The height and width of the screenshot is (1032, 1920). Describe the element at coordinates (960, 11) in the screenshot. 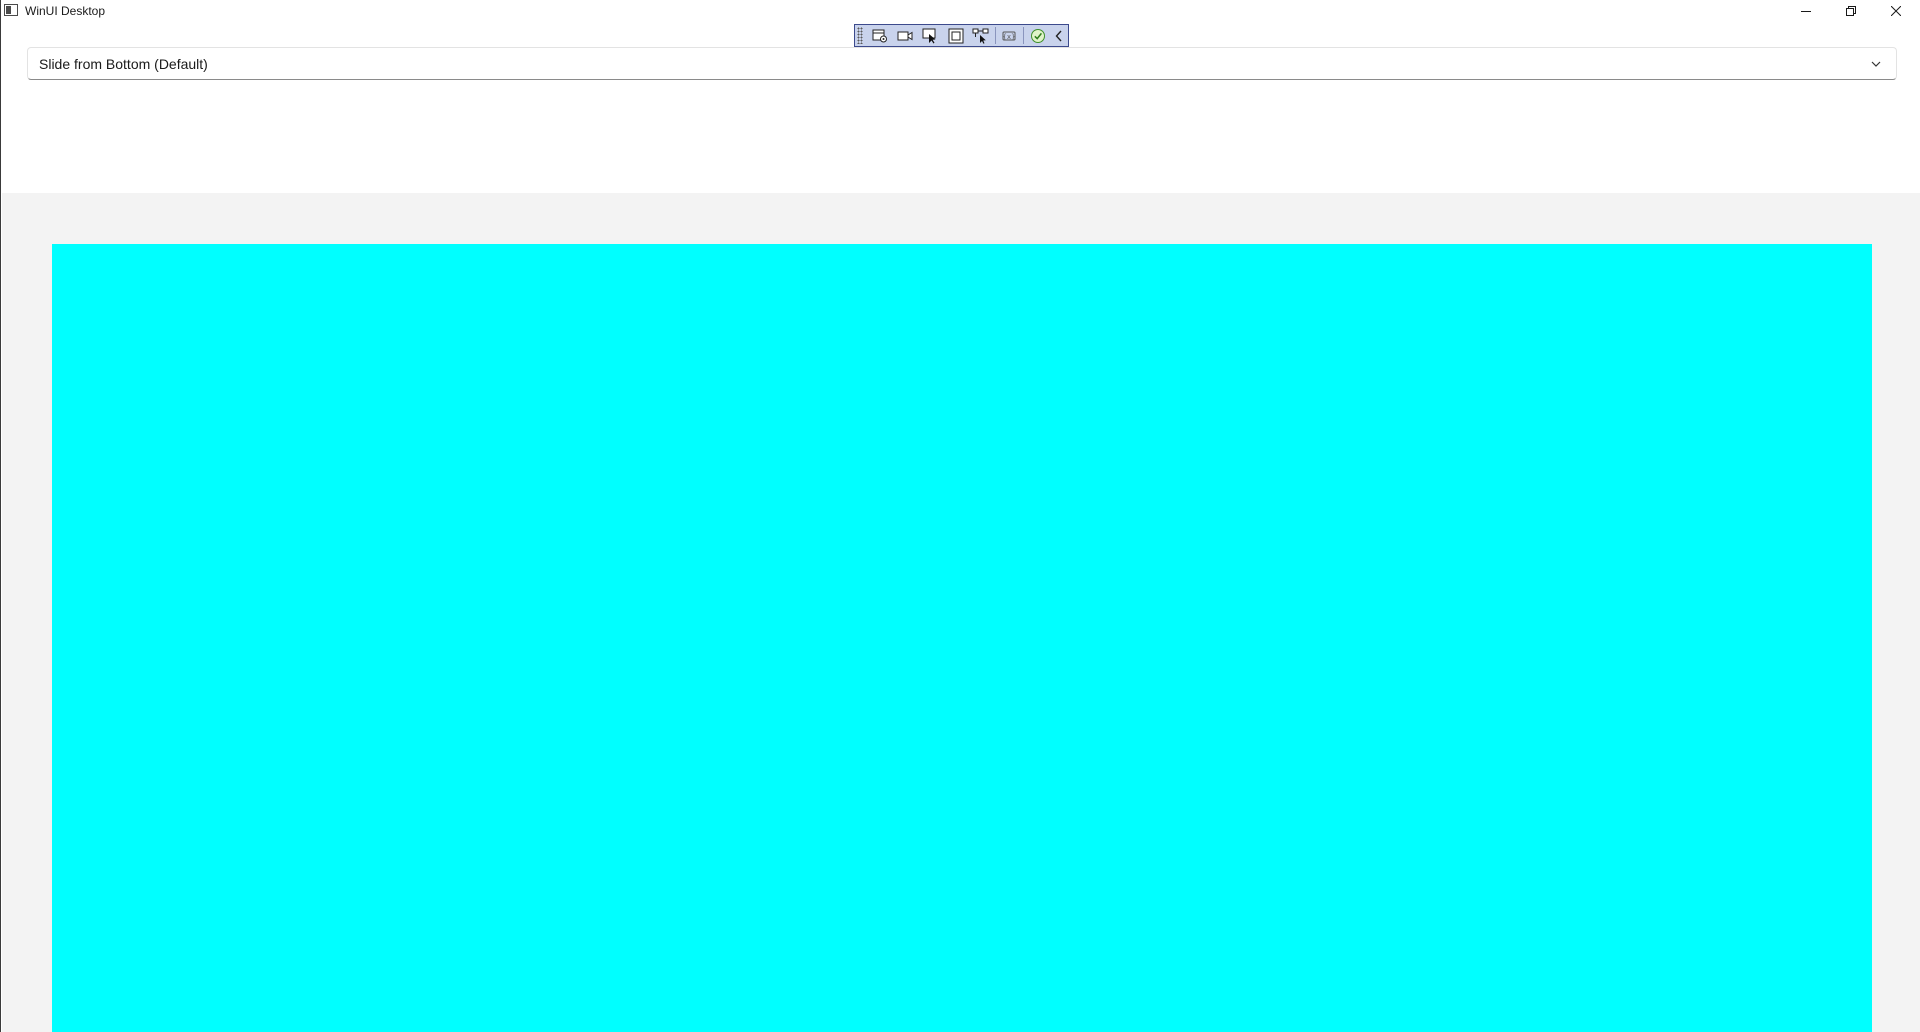

I see `title-bar: WinUI Desktop` at that location.